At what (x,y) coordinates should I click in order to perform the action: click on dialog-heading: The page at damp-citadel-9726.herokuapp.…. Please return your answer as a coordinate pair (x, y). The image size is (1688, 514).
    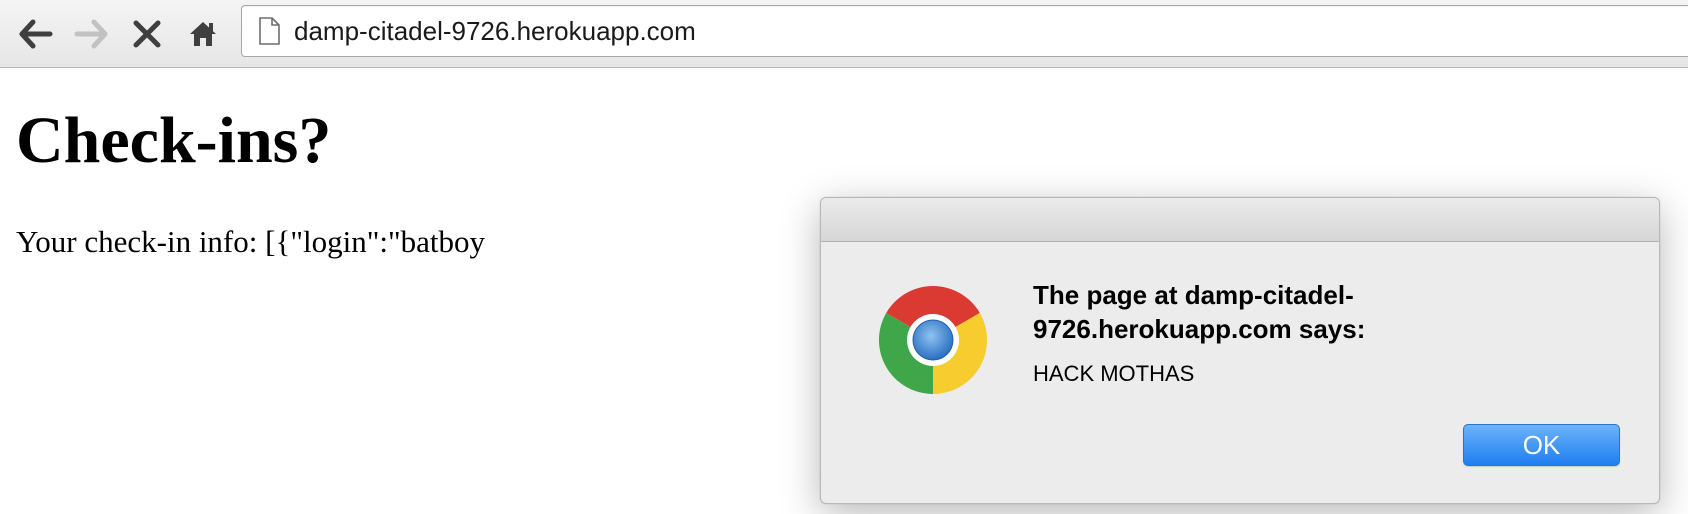
    Looking at the image, I should click on (1199, 312).